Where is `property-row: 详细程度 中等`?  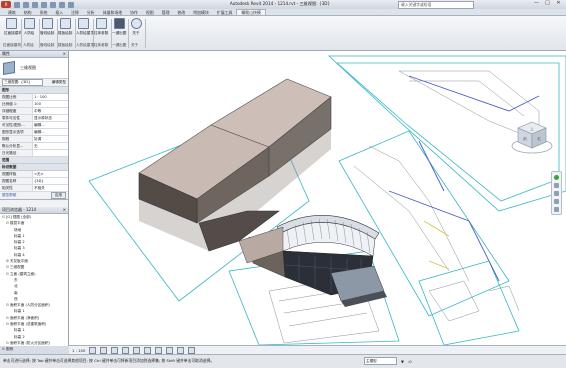
property-row: 详细程度 中等 is located at coordinates (34, 111).